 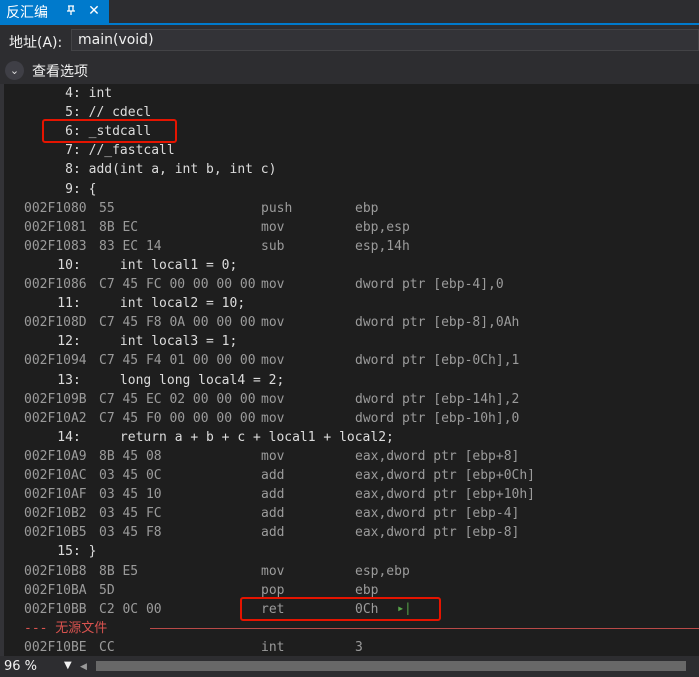 What do you see at coordinates (14, 70) in the screenshot?
I see `chevron-down-icon: ⌄` at bounding box center [14, 70].